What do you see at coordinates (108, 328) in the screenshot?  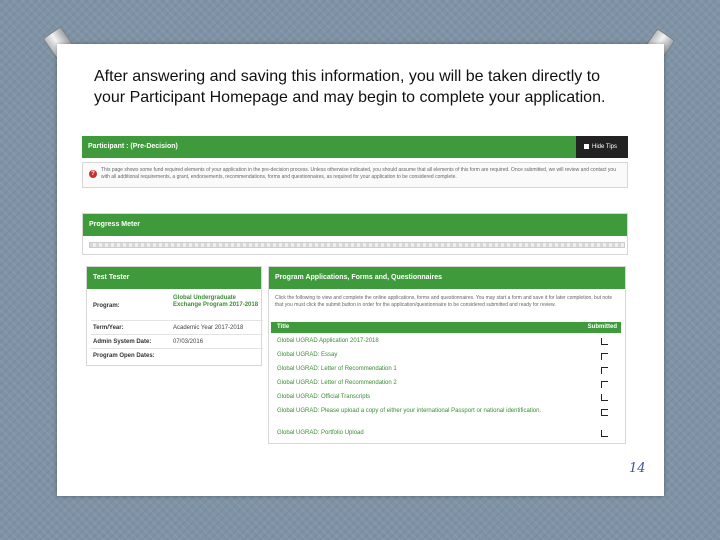 I see `field-label: Term/Year:` at bounding box center [108, 328].